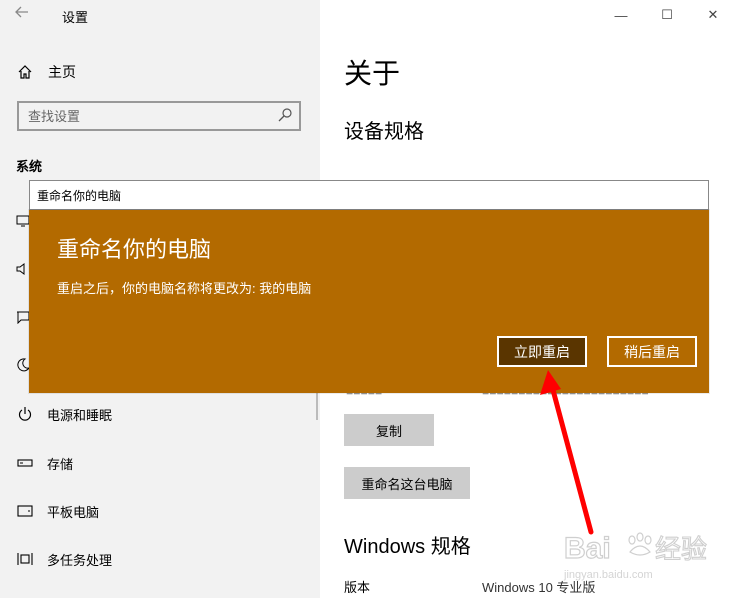  I want to click on baidu-jingyan-watermark: Bai 经验 jingyan.baidu.com, so click(645, 553).